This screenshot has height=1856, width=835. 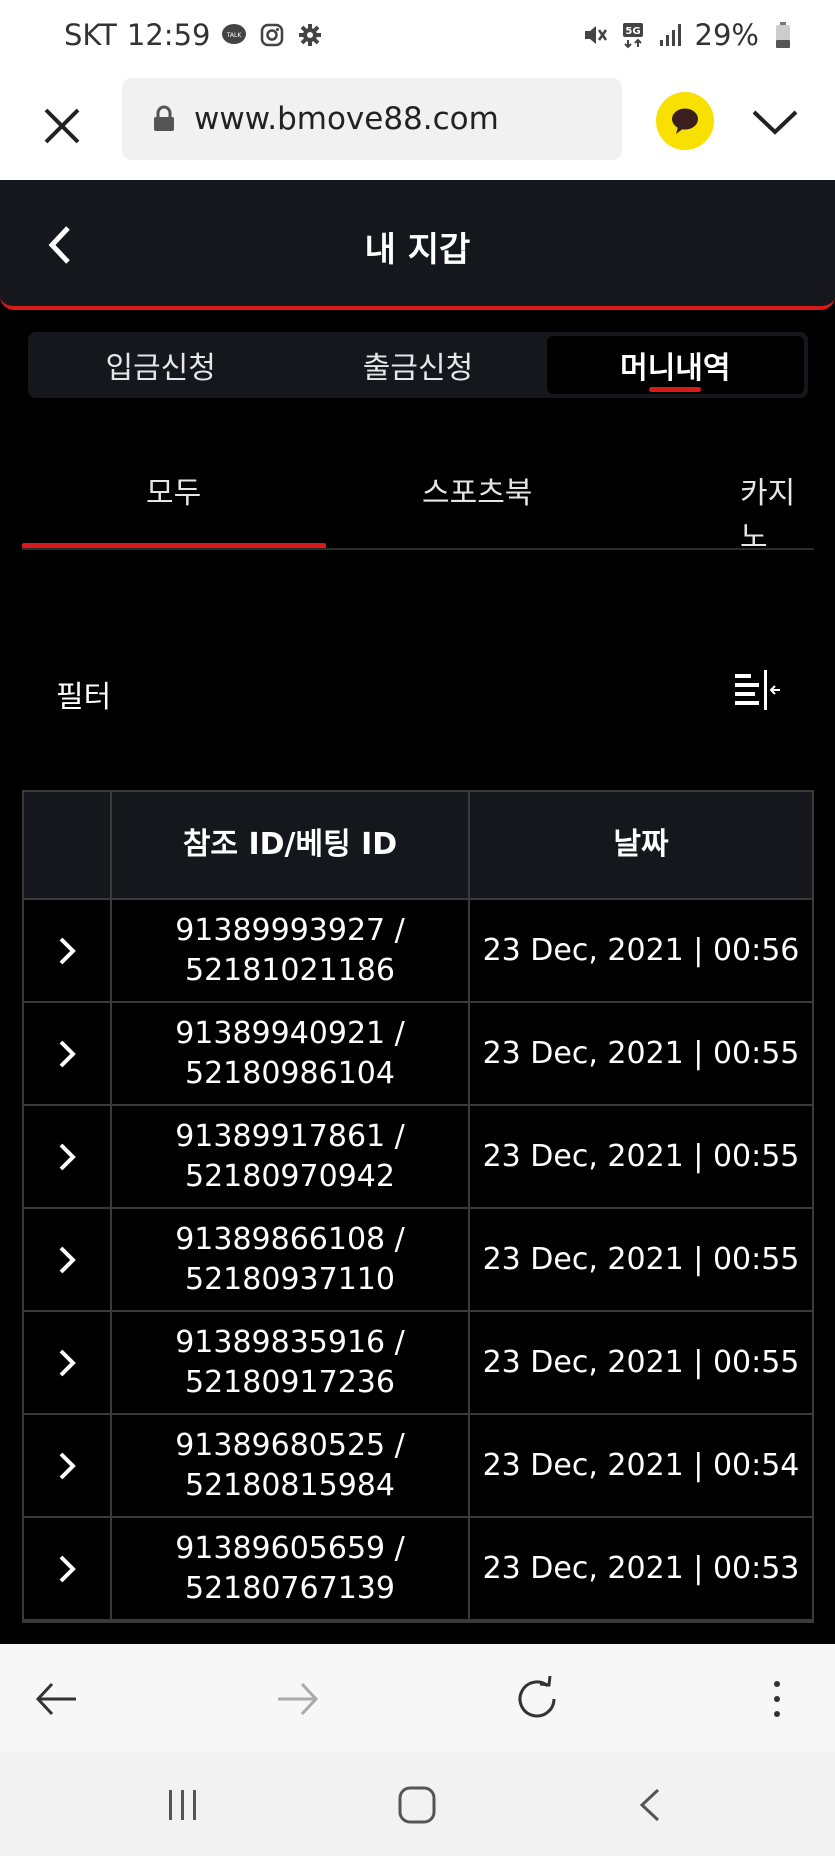 What do you see at coordinates (290, 1445) in the screenshot?
I see `ref-id: 91389680525 /` at bounding box center [290, 1445].